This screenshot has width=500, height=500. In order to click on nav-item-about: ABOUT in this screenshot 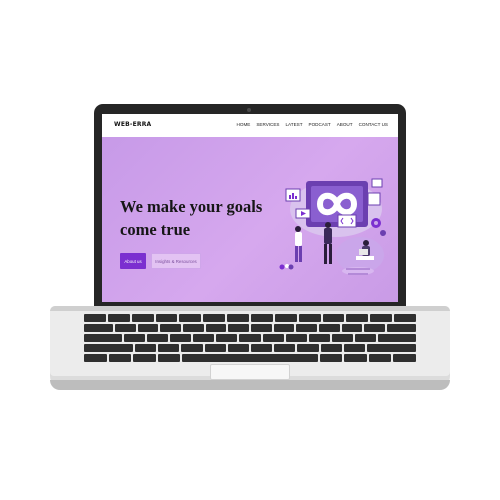, I will do `click(345, 124)`.